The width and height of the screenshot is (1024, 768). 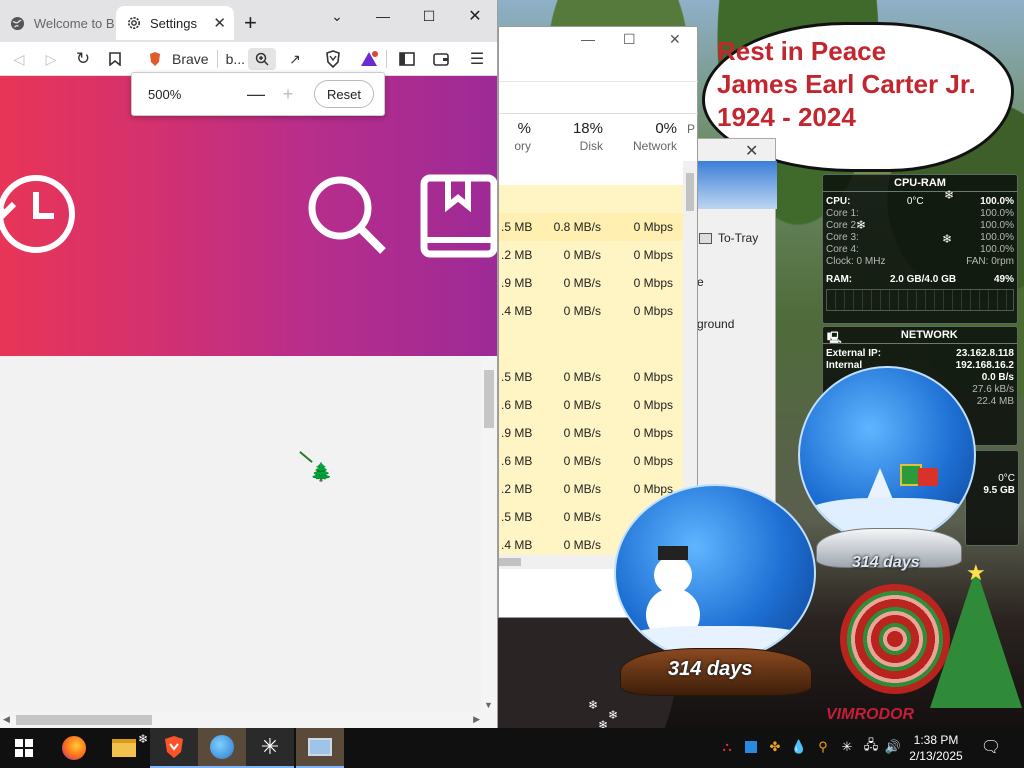 What do you see at coordinates (458, 217) in the screenshot?
I see `bookmarks-icon` at bounding box center [458, 217].